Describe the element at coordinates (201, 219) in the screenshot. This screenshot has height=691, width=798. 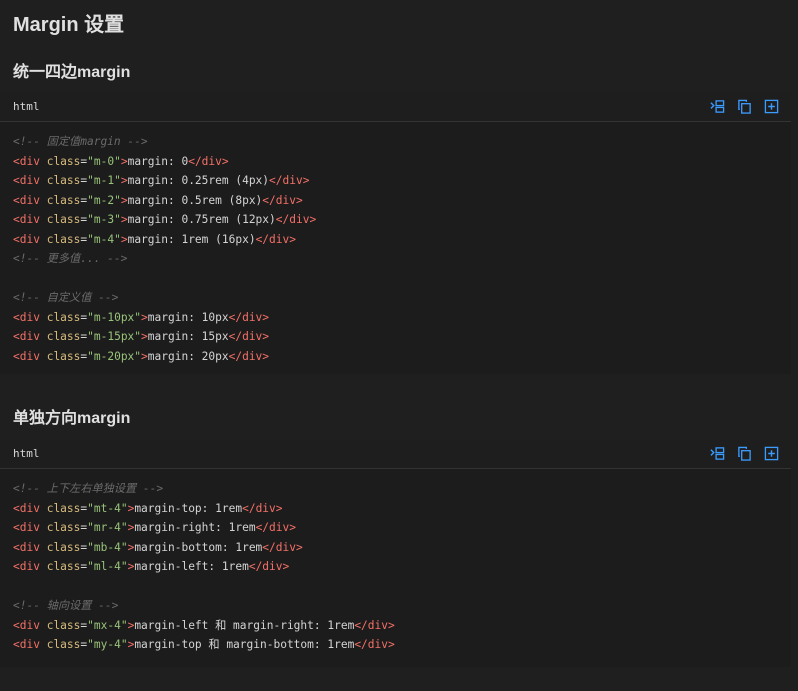
I see `code-token-text: margin: 0.75rem (12px)` at that location.